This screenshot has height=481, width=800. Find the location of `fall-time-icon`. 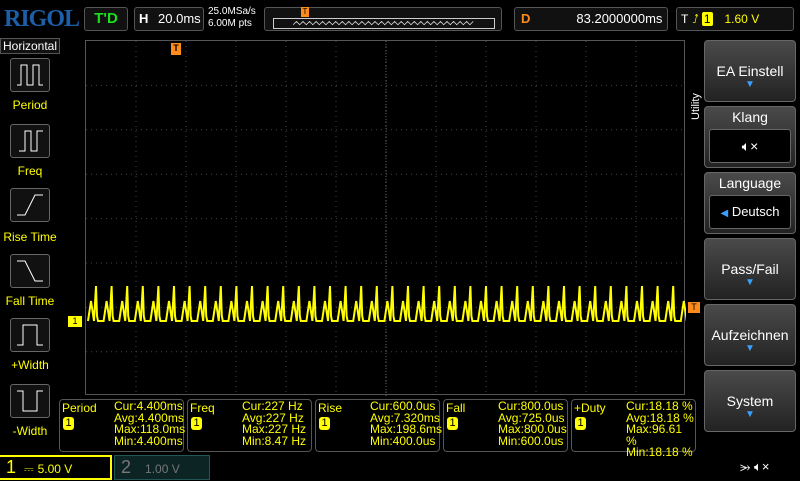

fall-time-icon is located at coordinates (30, 271).